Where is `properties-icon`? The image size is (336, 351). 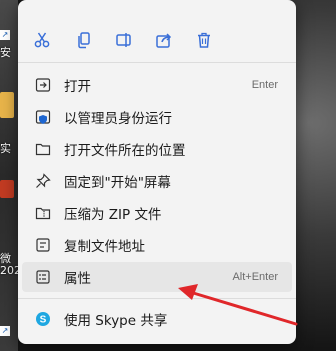
properties-icon is located at coordinates (43, 277).